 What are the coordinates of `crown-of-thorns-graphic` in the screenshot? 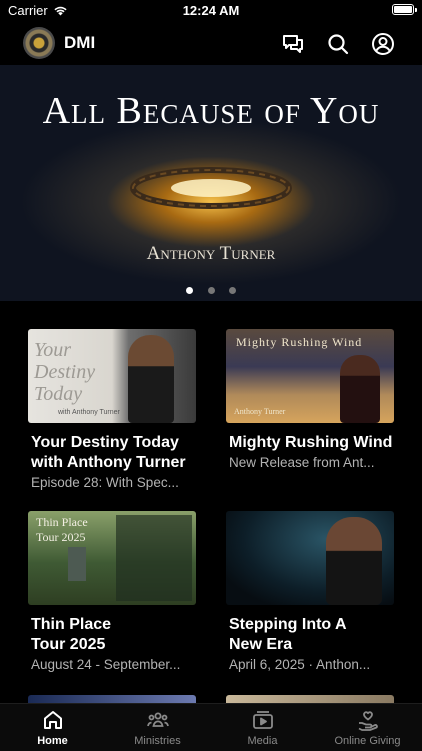 It's located at (211, 188).